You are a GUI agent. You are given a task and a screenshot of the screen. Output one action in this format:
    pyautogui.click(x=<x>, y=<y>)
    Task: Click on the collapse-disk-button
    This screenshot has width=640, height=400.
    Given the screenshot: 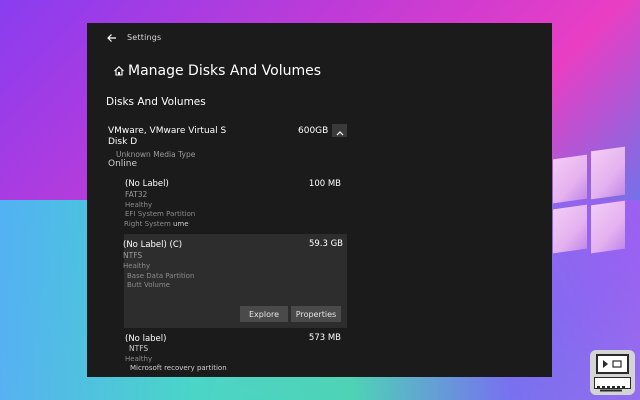 What is the action you would take?
    pyautogui.click(x=339, y=130)
    